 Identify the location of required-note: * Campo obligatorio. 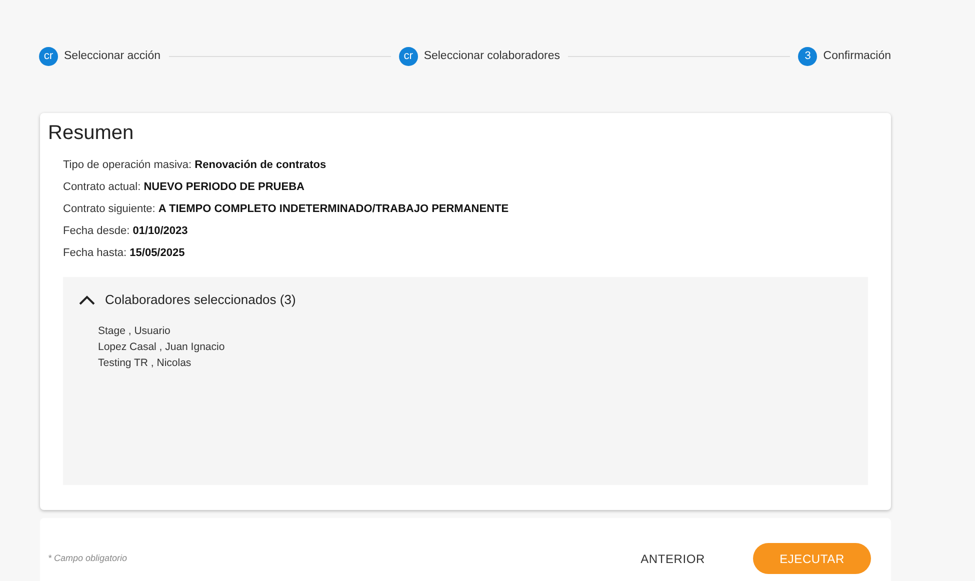
(88, 558).